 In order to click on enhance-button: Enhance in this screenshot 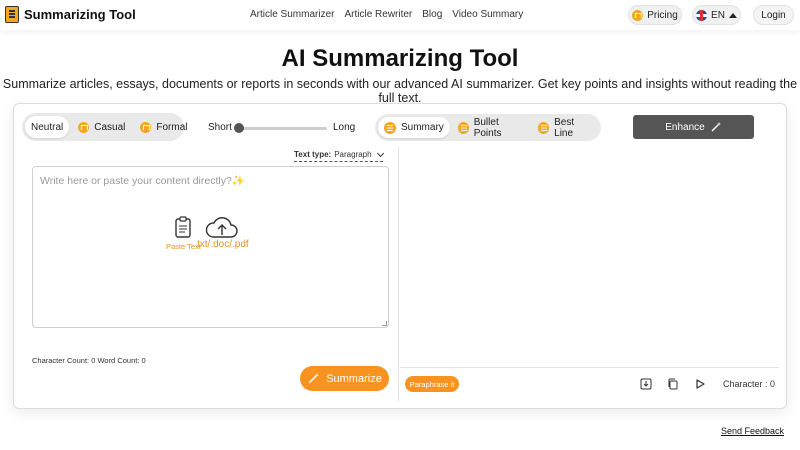, I will do `click(693, 127)`.